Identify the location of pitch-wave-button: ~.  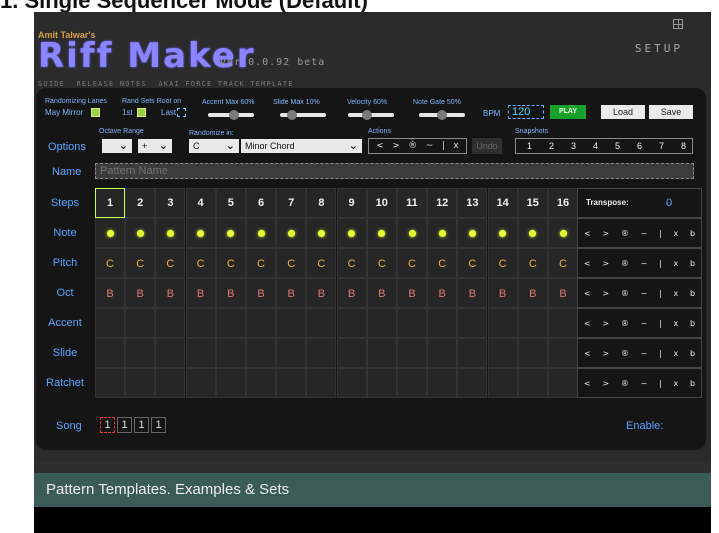
(644, 263).